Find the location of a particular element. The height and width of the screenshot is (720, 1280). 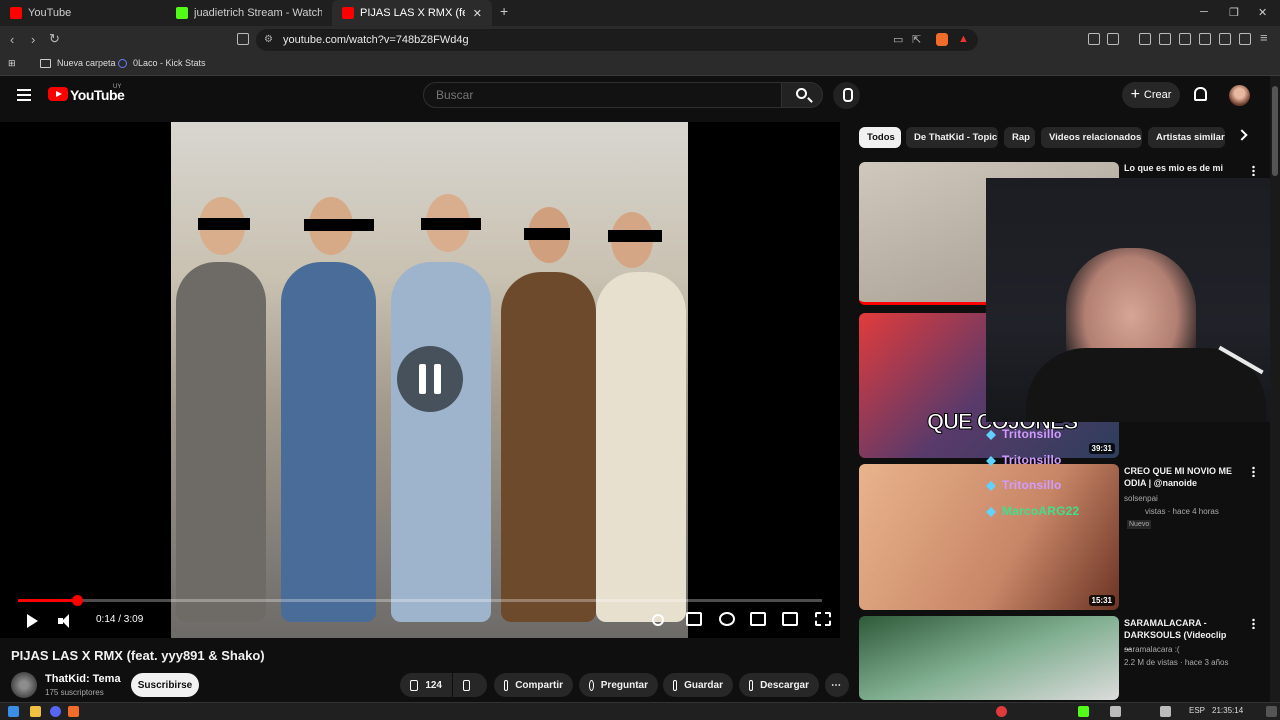

search-icon is located at coordinates (801, 93).